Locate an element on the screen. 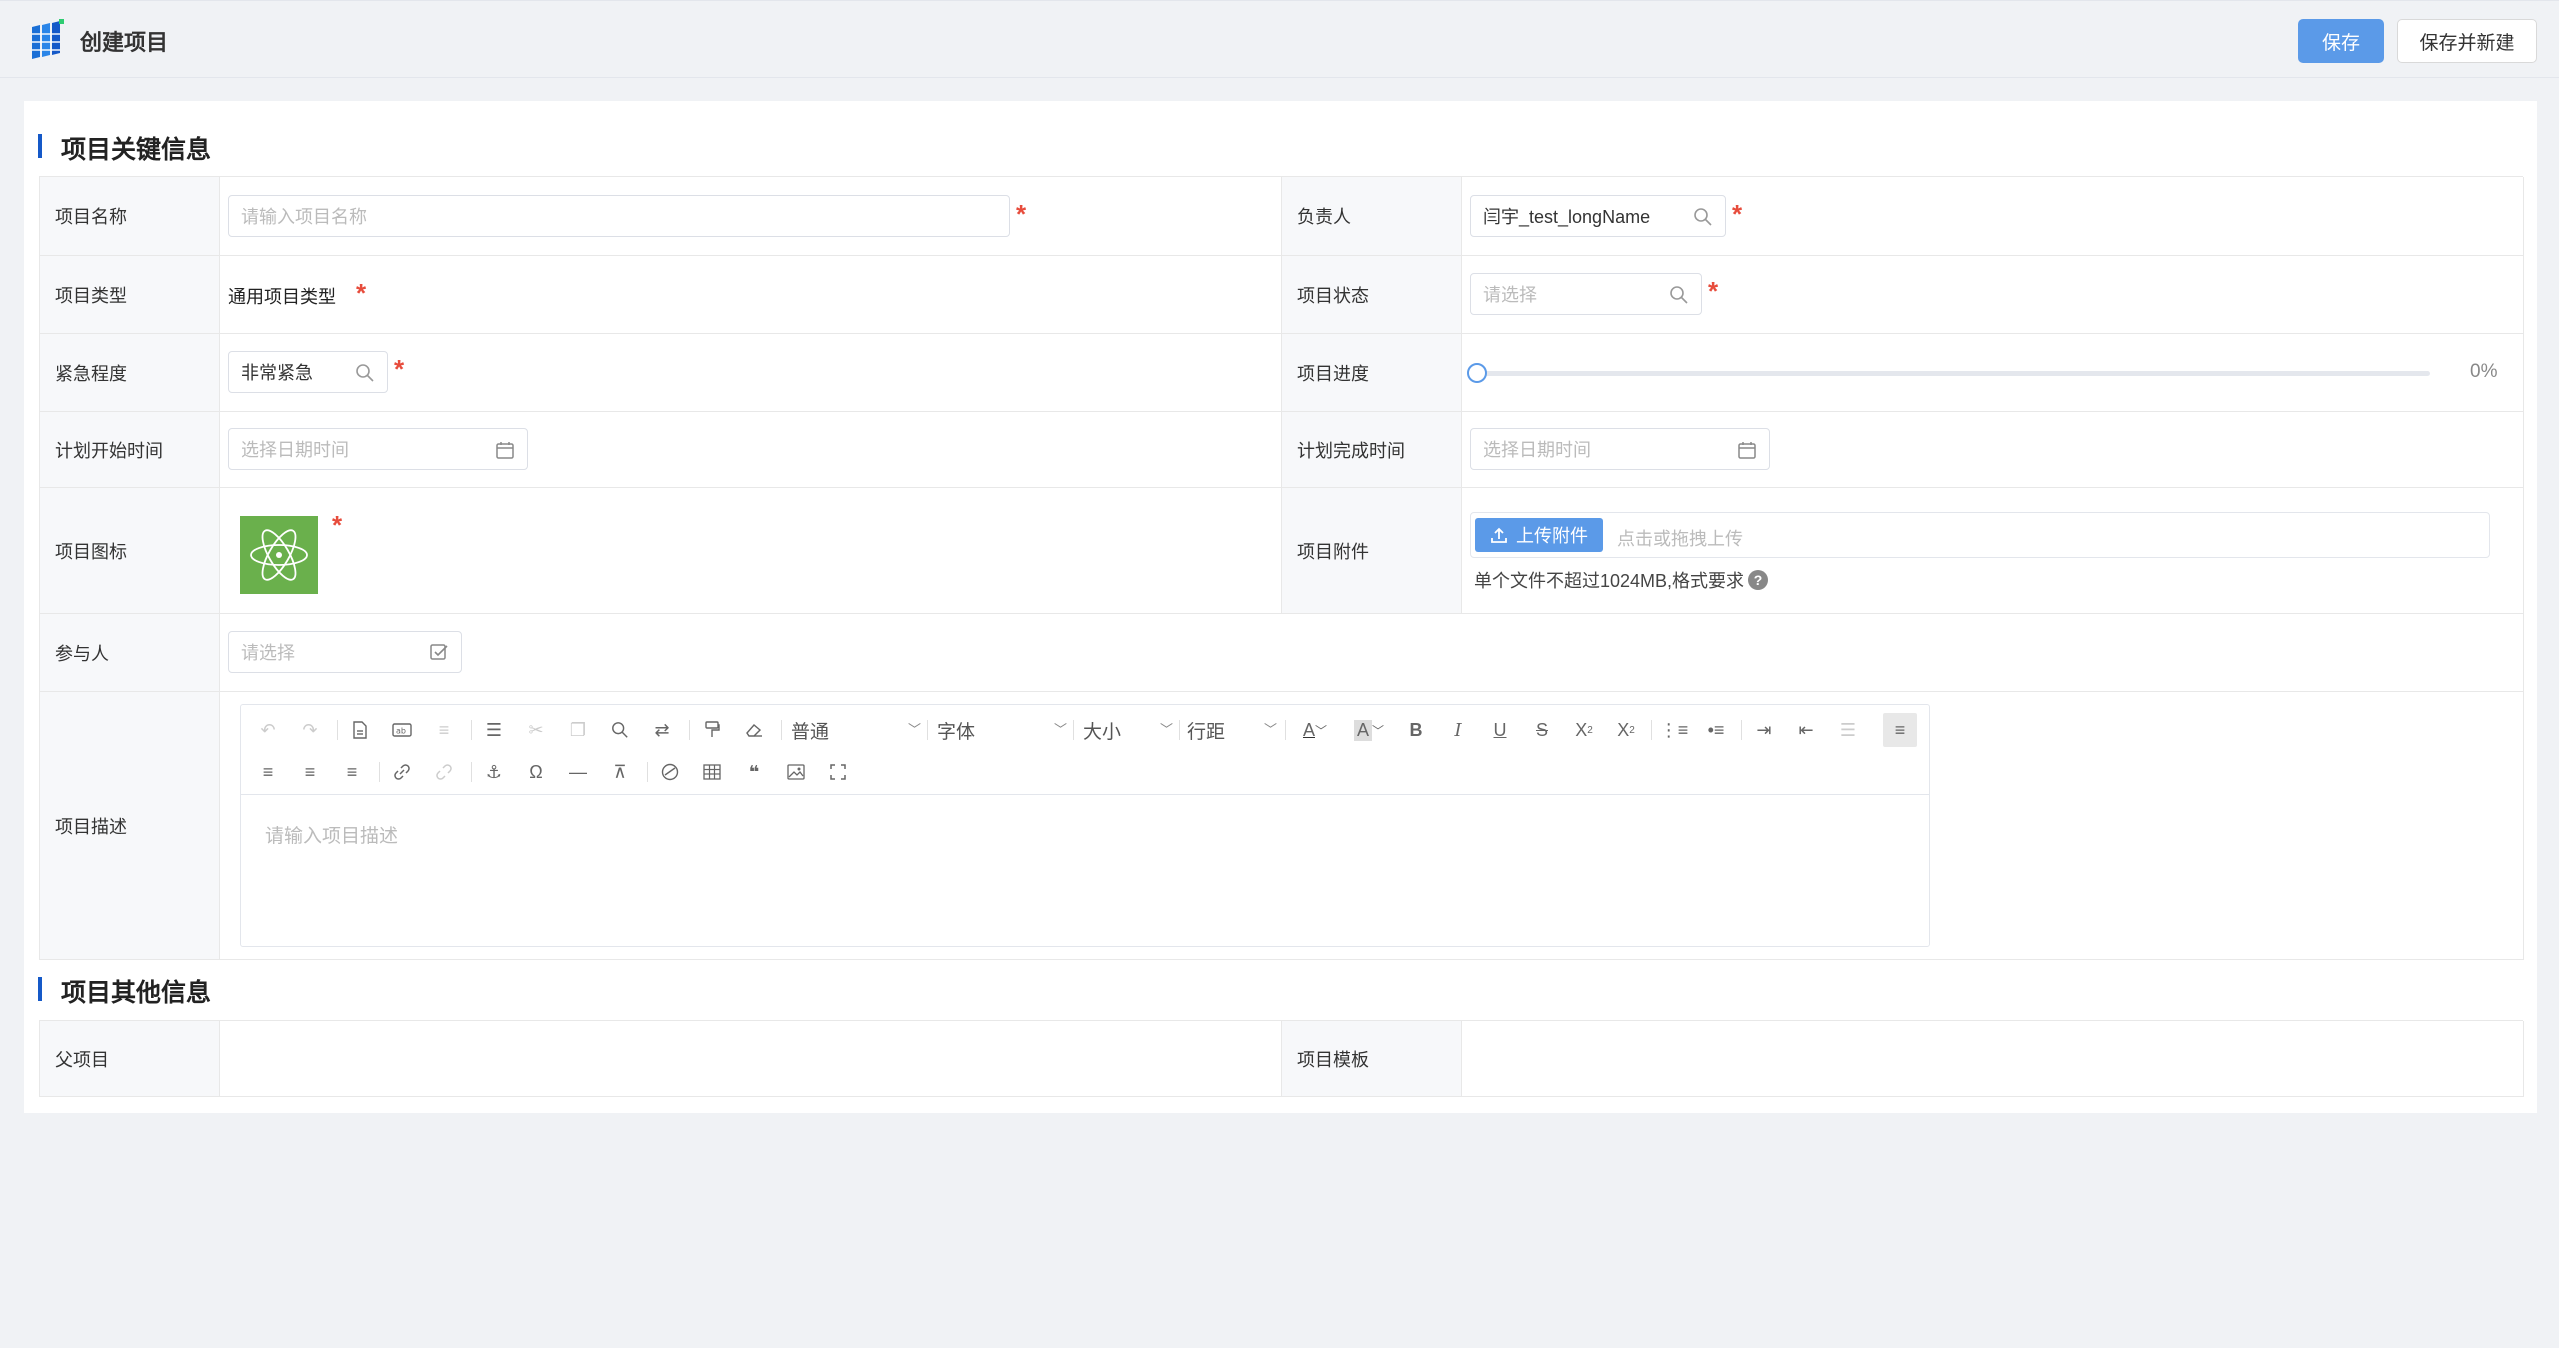  superscript-icon: X2 is located at coordinates (1626, 730).